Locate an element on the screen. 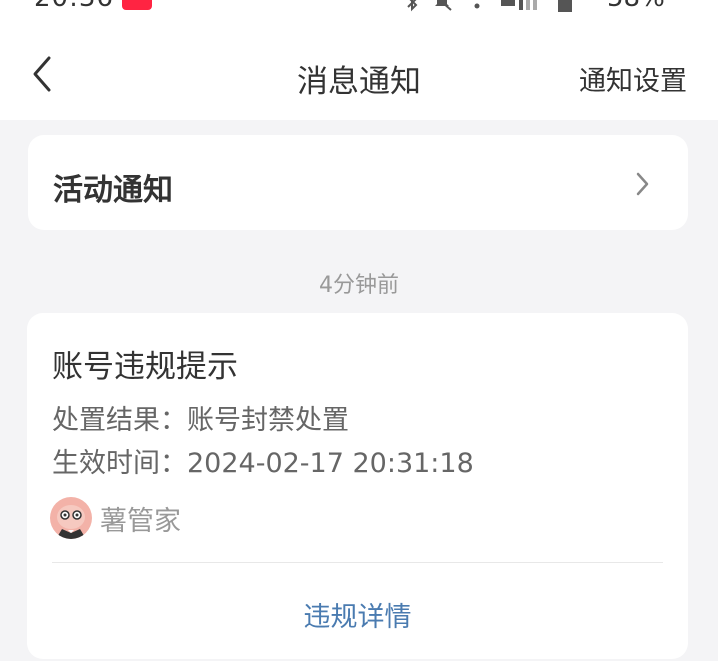 The image size is (718, 661). message-result-line: 处置结果：账号封禁处置 is located at coordinates (200, 420).